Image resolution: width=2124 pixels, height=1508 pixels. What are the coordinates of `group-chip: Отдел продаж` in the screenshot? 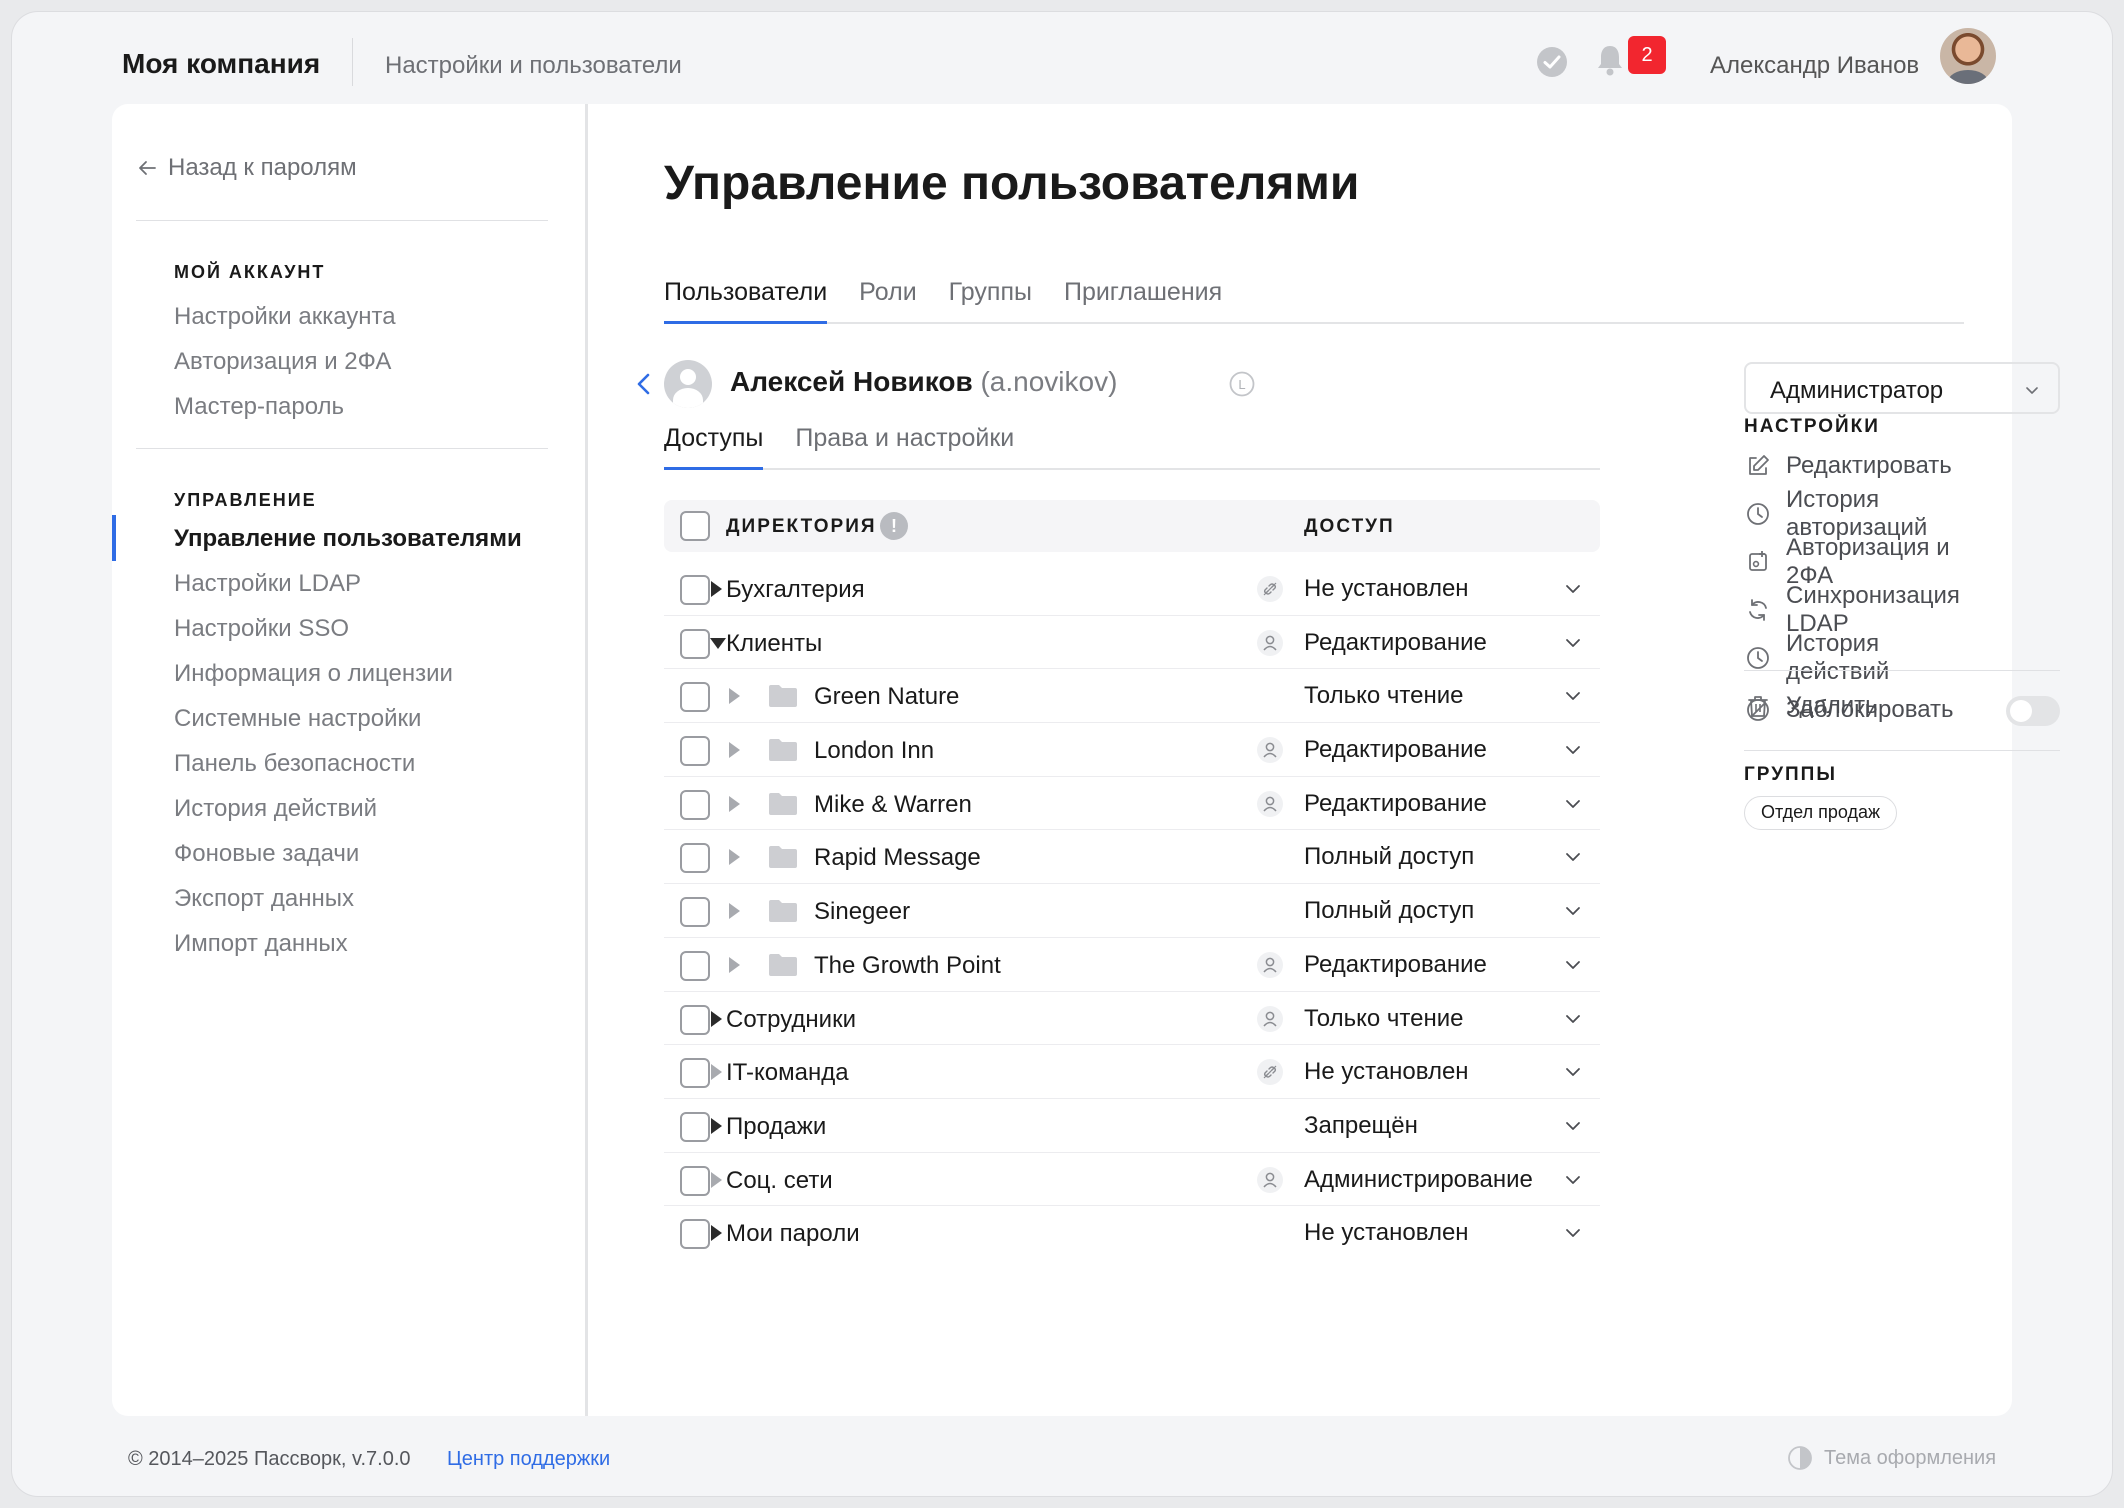 It's located at (1820, 813).